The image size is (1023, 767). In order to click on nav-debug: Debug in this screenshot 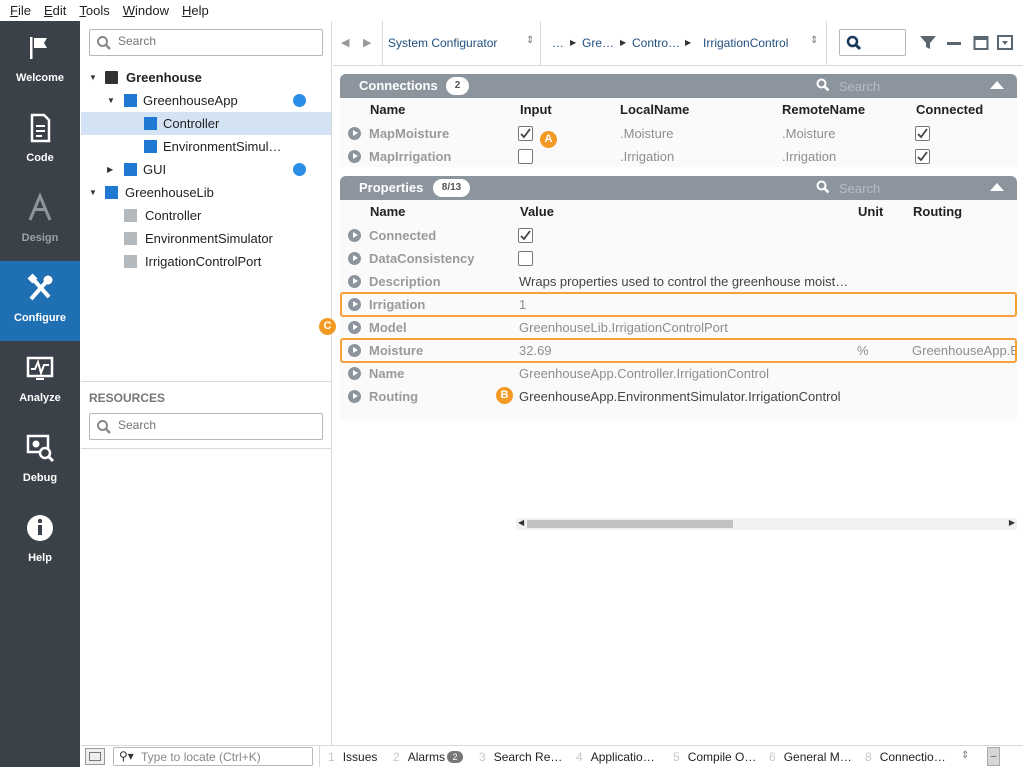, I will do `click(40, 461)`.